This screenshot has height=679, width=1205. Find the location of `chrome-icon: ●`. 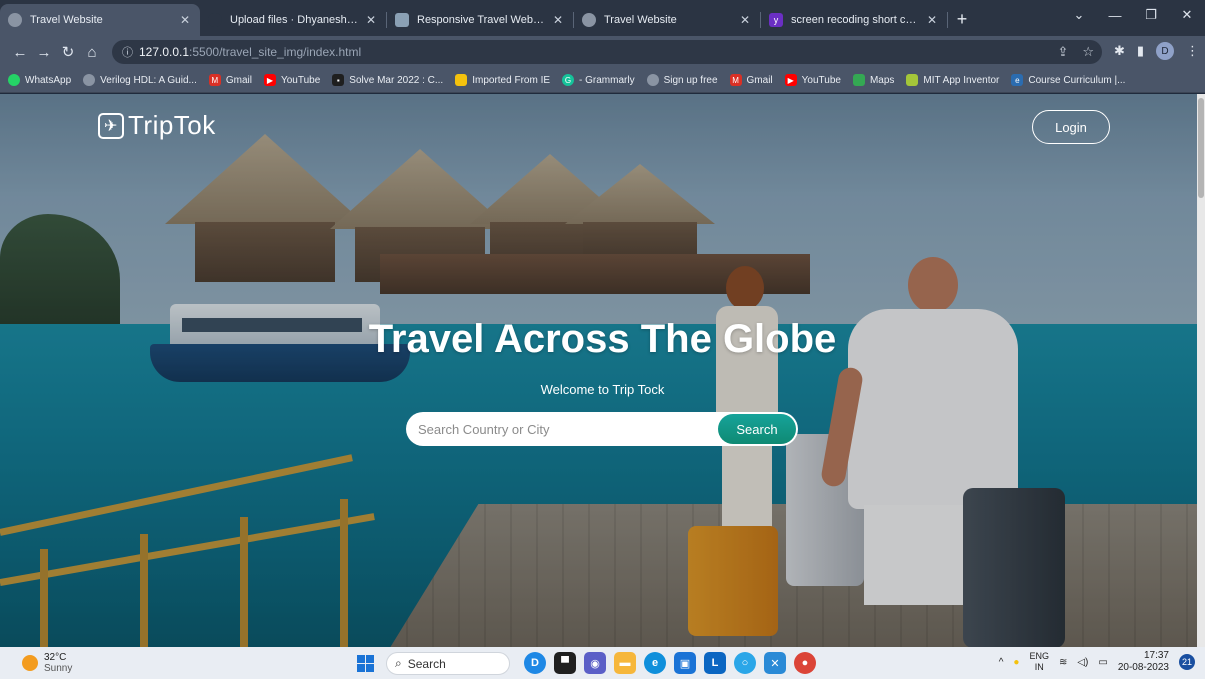

chrome-icon: ● is located at coordinates (805, 663).